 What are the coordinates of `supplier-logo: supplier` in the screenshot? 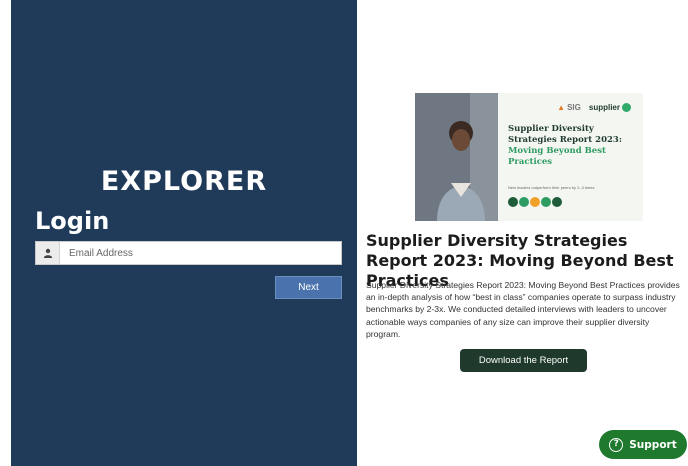 It's located at (610, 107).